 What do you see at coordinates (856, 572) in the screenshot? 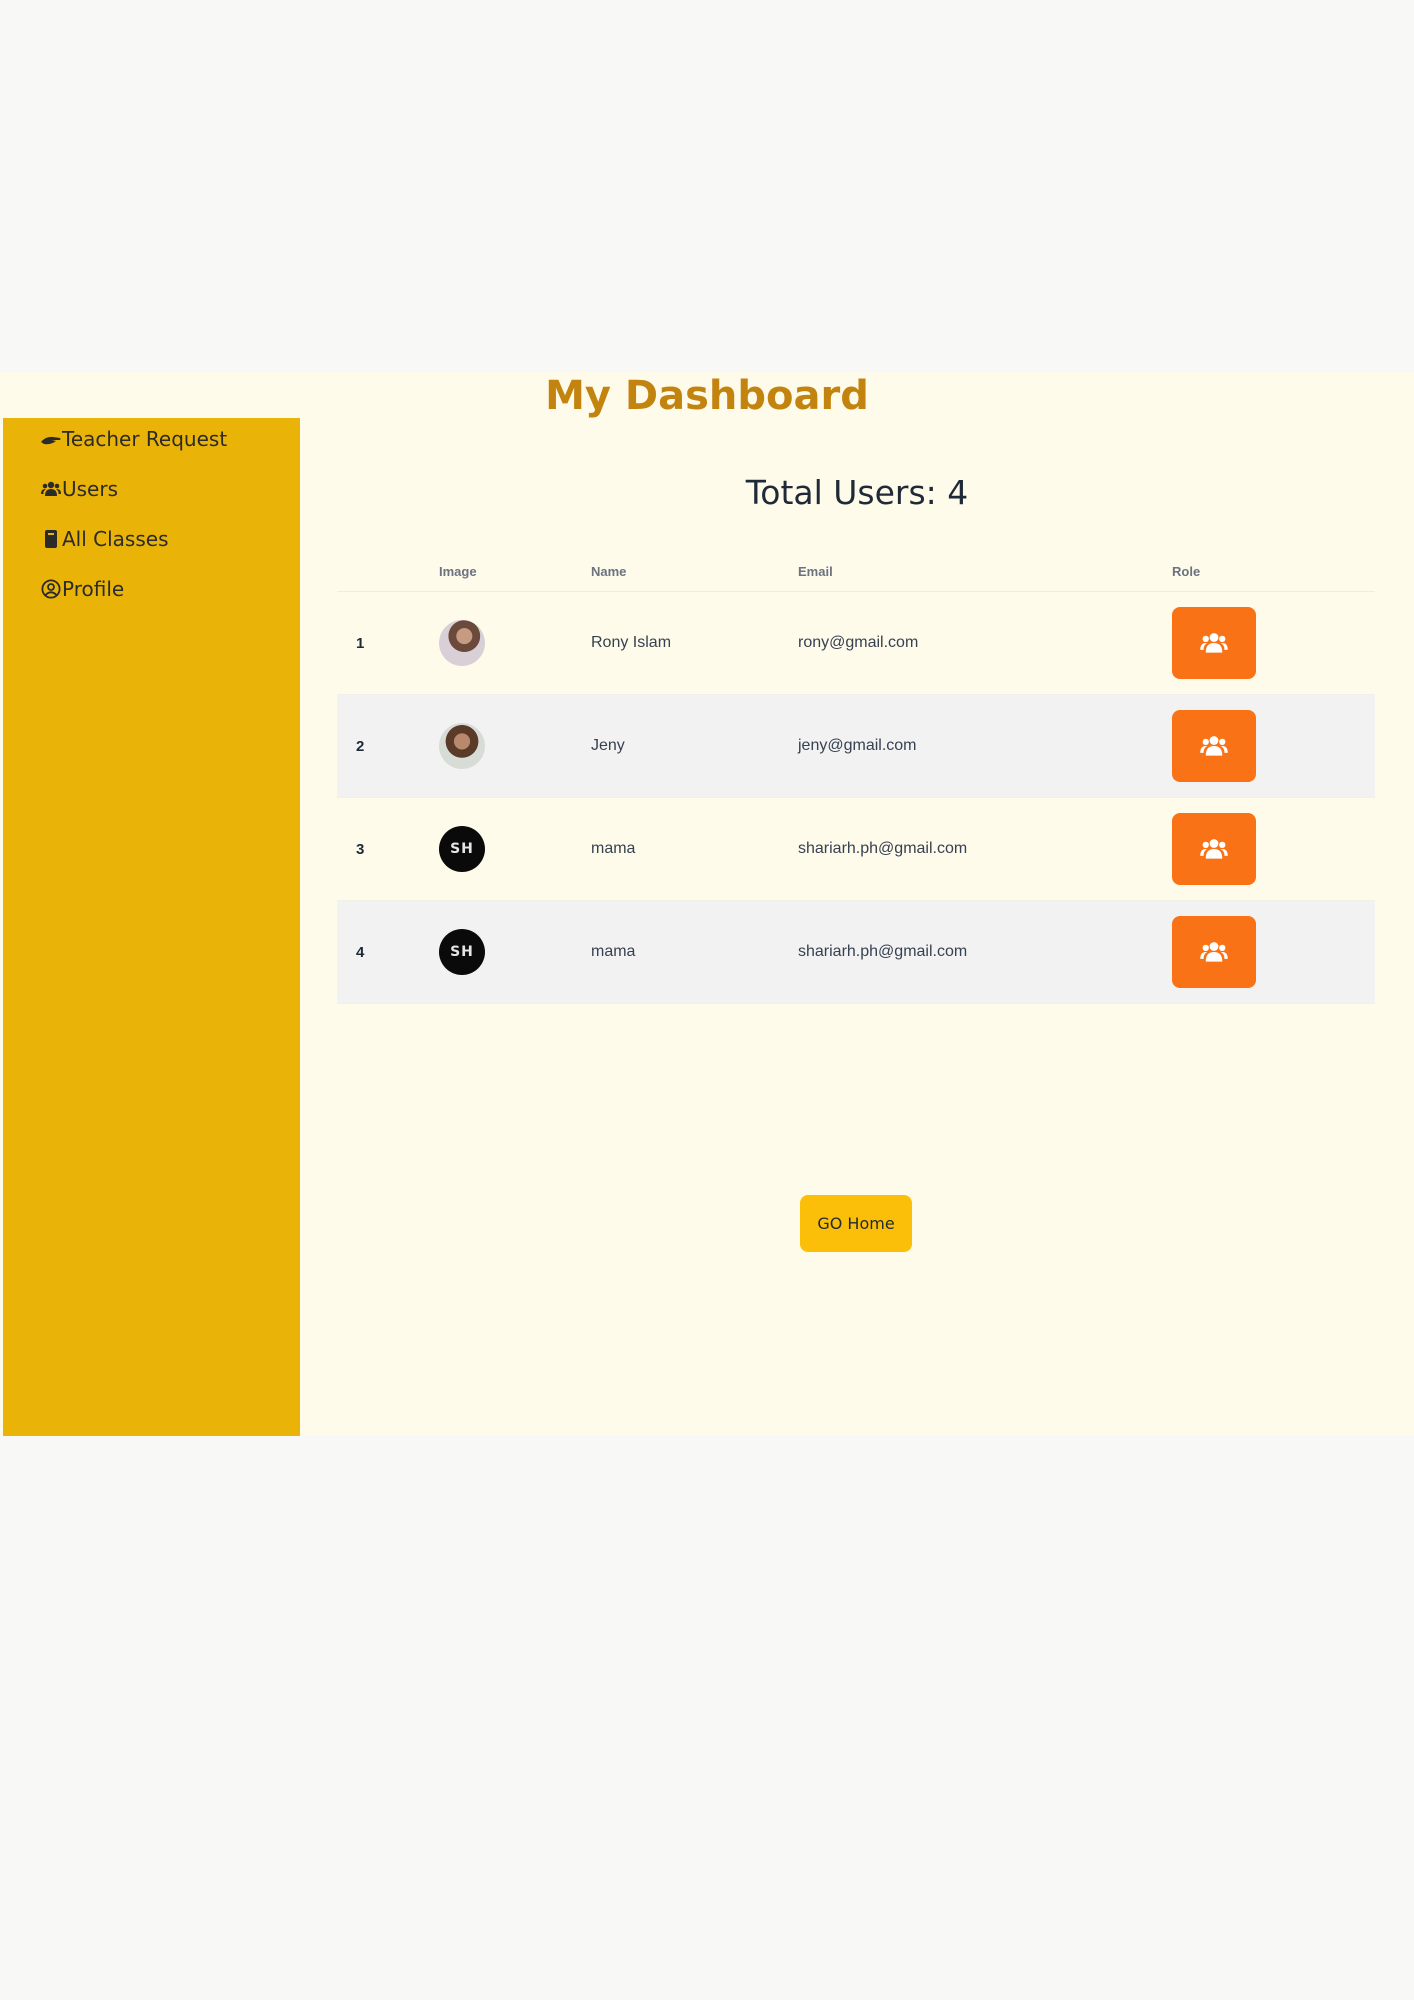
I see `table-header: Image Name Email Role` at bounding box center [856, 572].